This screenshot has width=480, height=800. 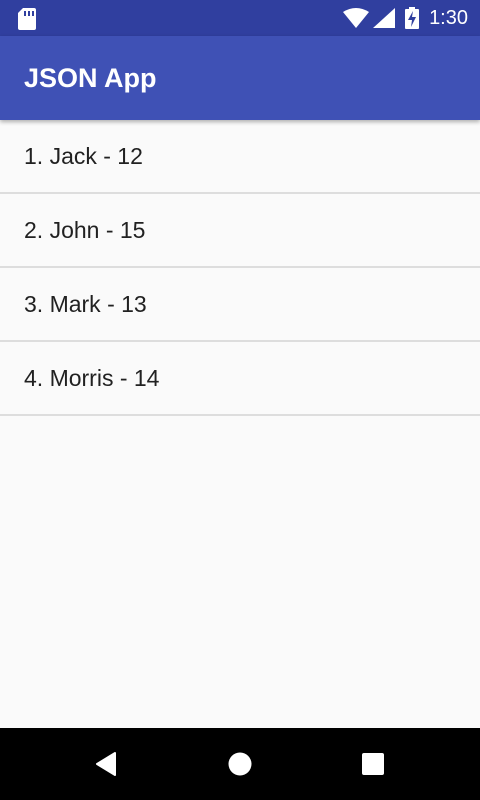 I want to click on status-icons: 1:30, so click(x=405, y=18).